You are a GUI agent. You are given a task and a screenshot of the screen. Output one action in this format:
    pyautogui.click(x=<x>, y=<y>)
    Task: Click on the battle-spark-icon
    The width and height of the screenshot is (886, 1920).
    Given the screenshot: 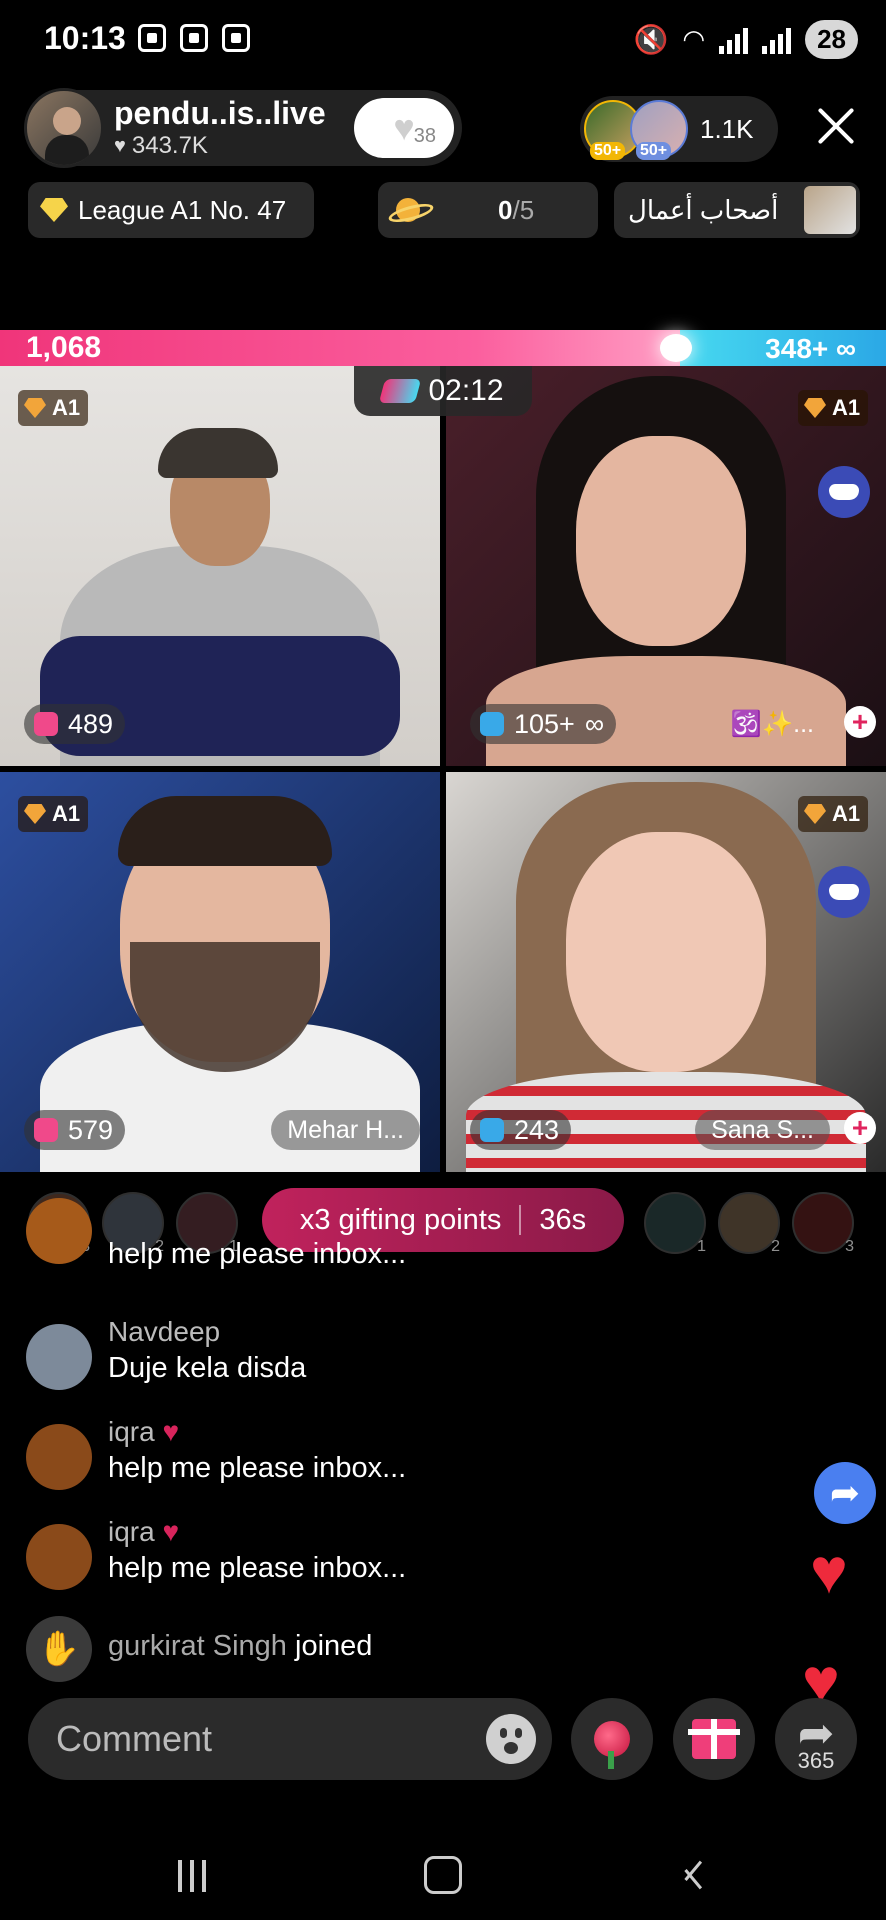 What is the action you would take?
    pyautogui.click(x=676, y=348)
    